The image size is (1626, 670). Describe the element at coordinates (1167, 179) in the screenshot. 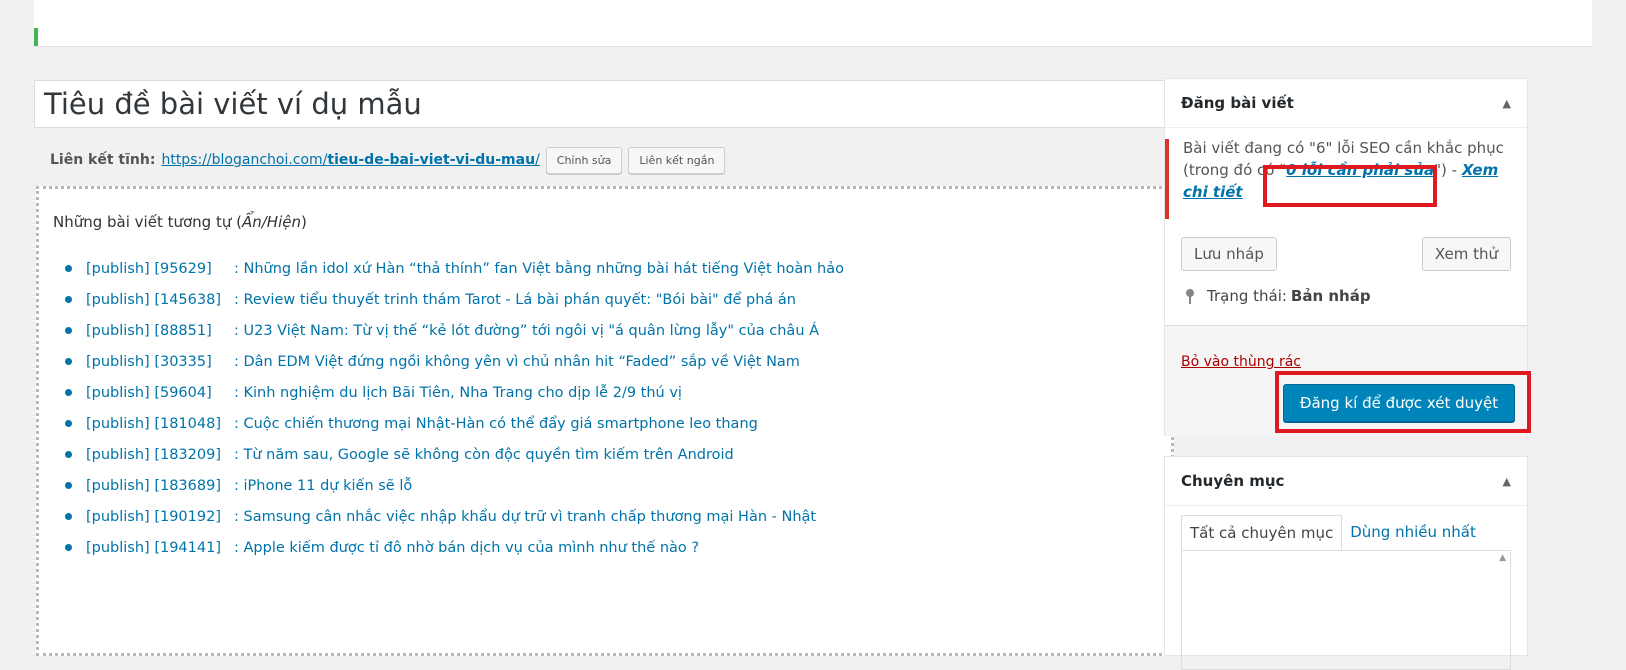

I see `seo-notice-bar` at that location.